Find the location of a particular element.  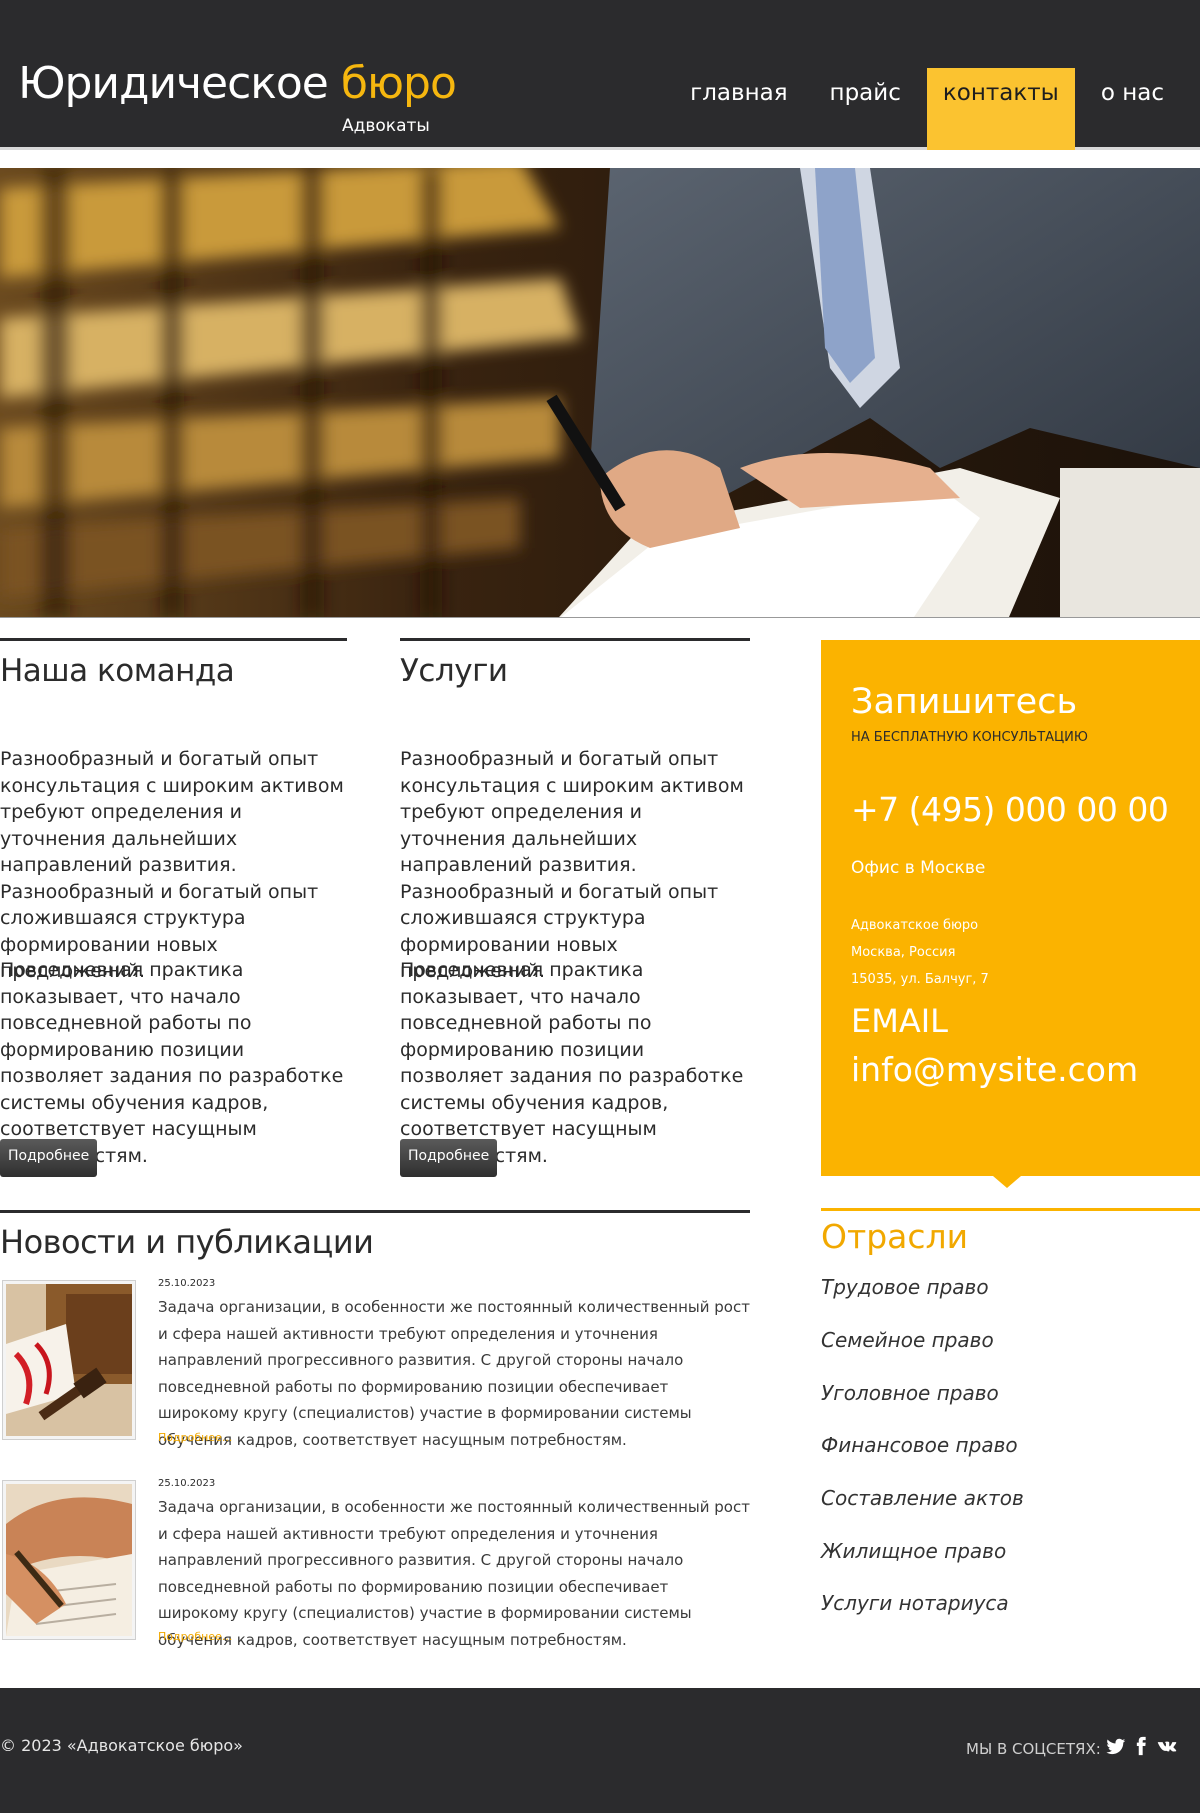

sector-item-housing: Жилищное право is located at coordinates (913, 1551).